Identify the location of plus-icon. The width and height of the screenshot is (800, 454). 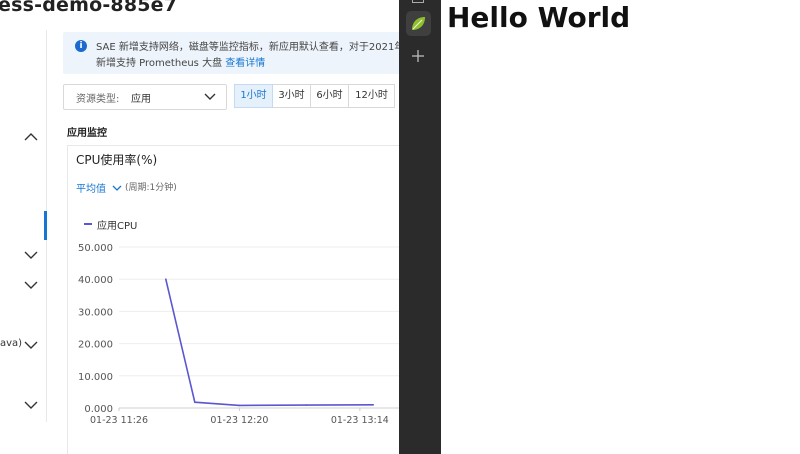
(418, 56).